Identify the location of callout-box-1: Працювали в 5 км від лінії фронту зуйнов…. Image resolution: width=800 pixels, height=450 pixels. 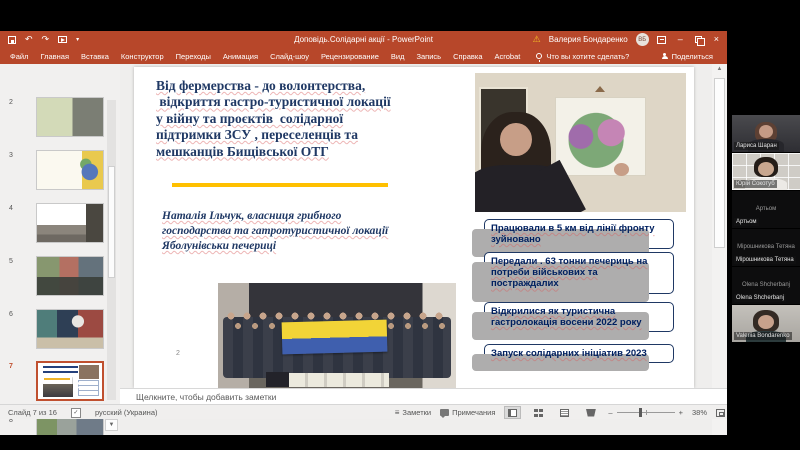
(573, 238).